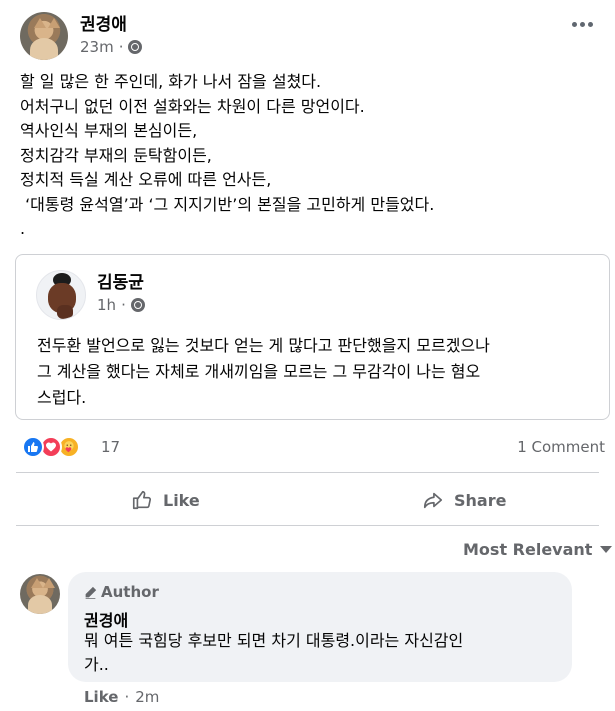 This screenshot has height=711, width=615. Describe the element at coordinates (480, 500) in the screenshot. I see `share-button-label: Share` at that location.